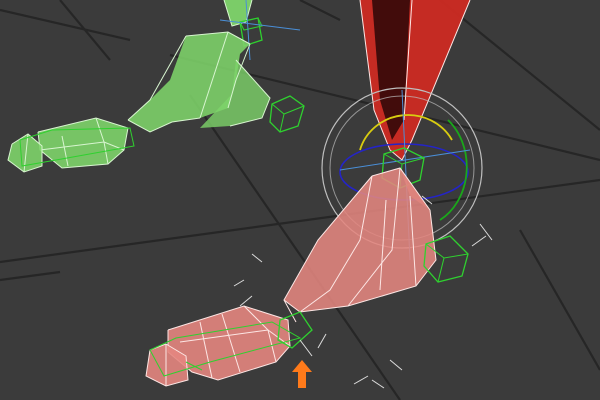  Describe the element at coordinates (287, 114) in the screenshot. I see `left-ankle-control` at that location.